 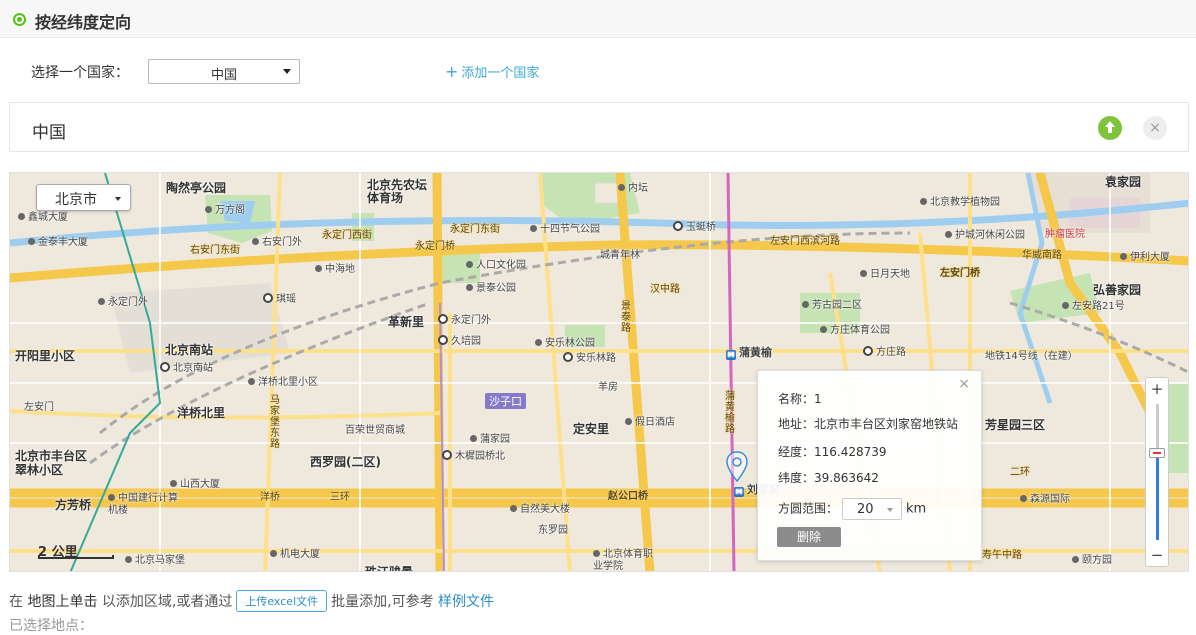 What do you see at coordinates (1045, 497) in the screenshot?
I see `map-label: 森源国际` at bounding box center [1045, 497].